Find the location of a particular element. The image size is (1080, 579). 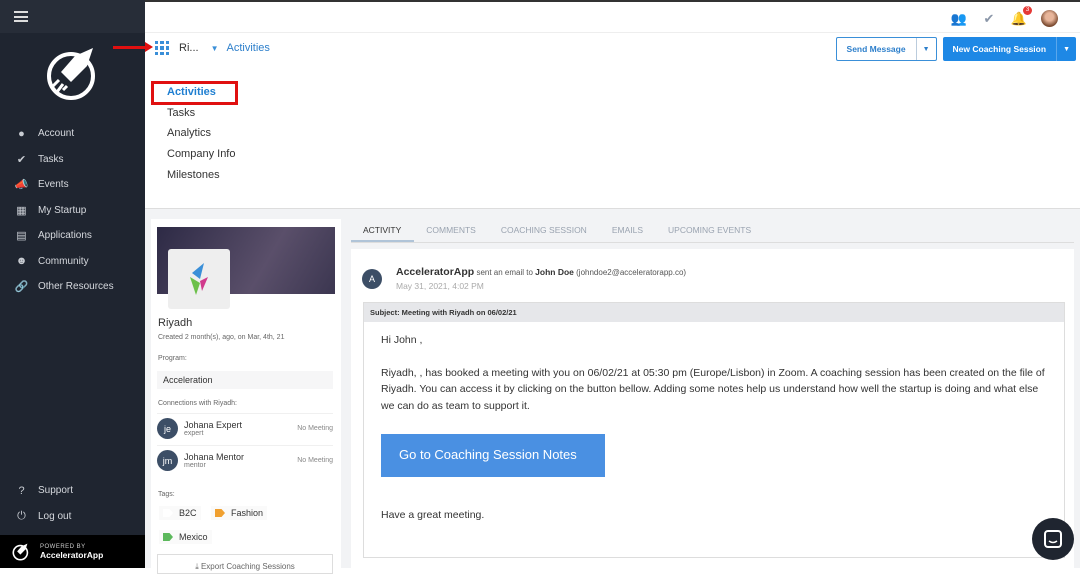

sidebar-item-community: ☻ Community is located at coordinates (64, 262).